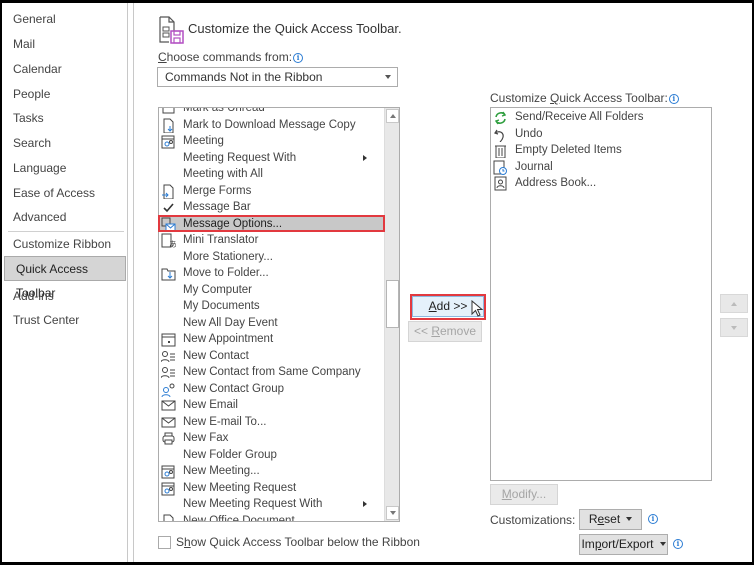 The image size is (754, 565). I want to click on move-up-button, so click(734, 303).